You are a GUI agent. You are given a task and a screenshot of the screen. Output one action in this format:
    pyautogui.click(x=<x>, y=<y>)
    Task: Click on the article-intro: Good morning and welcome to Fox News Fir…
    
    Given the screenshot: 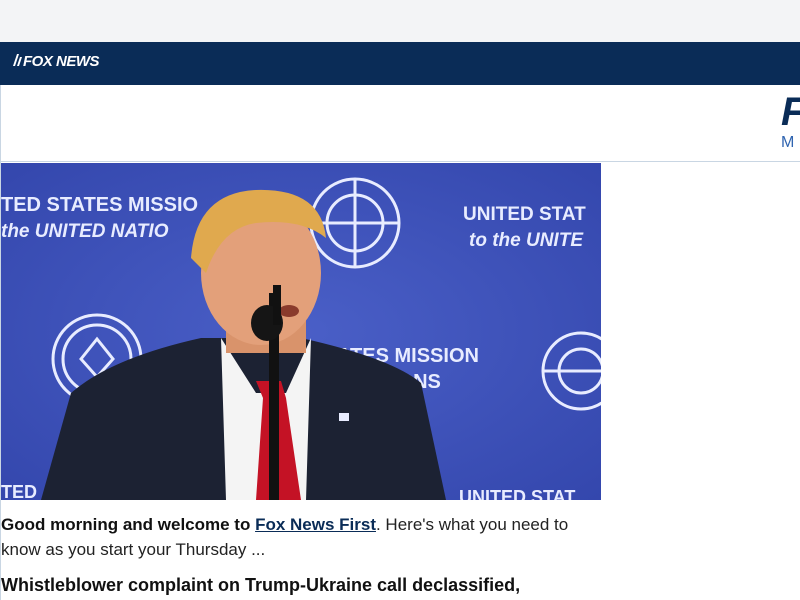 What is the action you would take?
    pyautogui.click(x=301, y=537)
    